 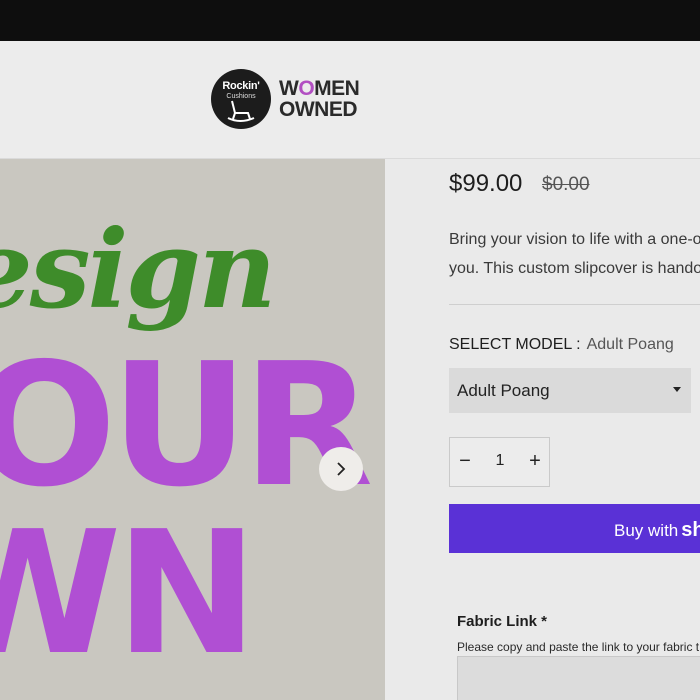 I want to click on hero-headline-line2: WN, so click(x=129, y=594).